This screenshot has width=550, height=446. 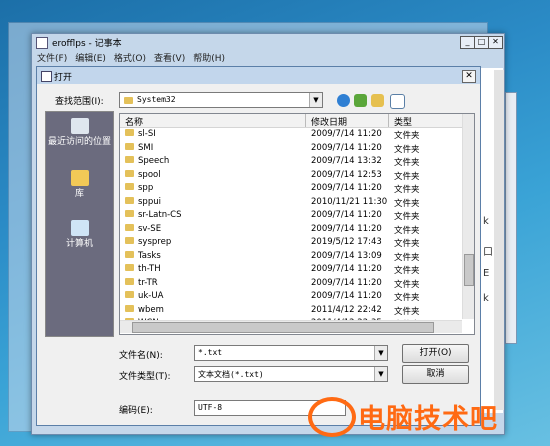 What do you see at coordinates (134, 121) in the screenshot?
I see `column-name: 名称` at bounding box center [134, 121].